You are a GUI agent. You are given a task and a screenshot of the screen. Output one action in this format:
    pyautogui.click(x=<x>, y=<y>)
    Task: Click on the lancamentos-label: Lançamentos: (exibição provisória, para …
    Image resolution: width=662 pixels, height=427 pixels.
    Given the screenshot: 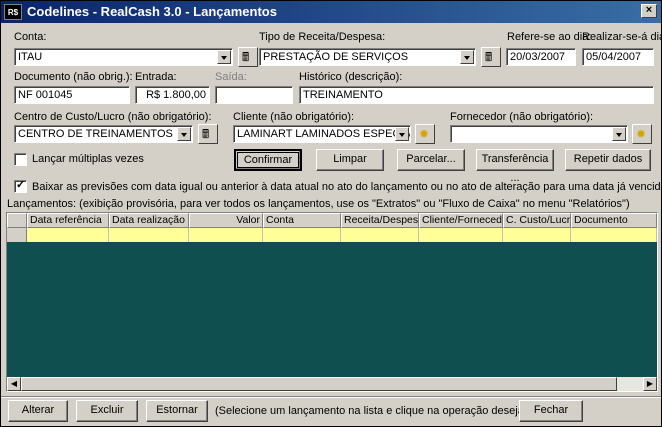 What is the action you would take?
    pyautogui.click(x=318, y=204)
    